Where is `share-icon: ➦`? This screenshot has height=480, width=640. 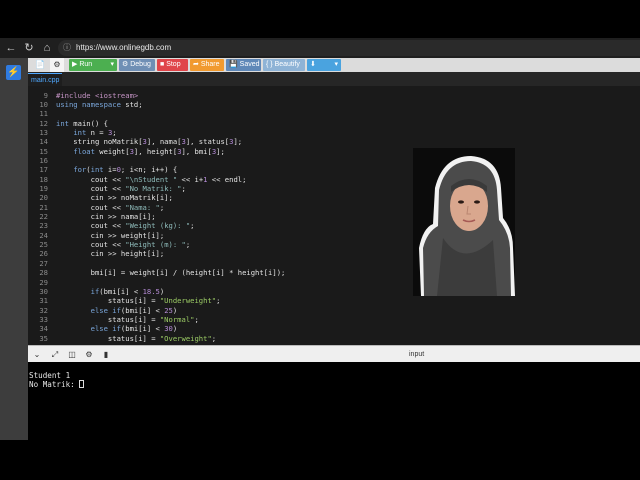 share-icon: ➦ is located at coordinates (196, 64).